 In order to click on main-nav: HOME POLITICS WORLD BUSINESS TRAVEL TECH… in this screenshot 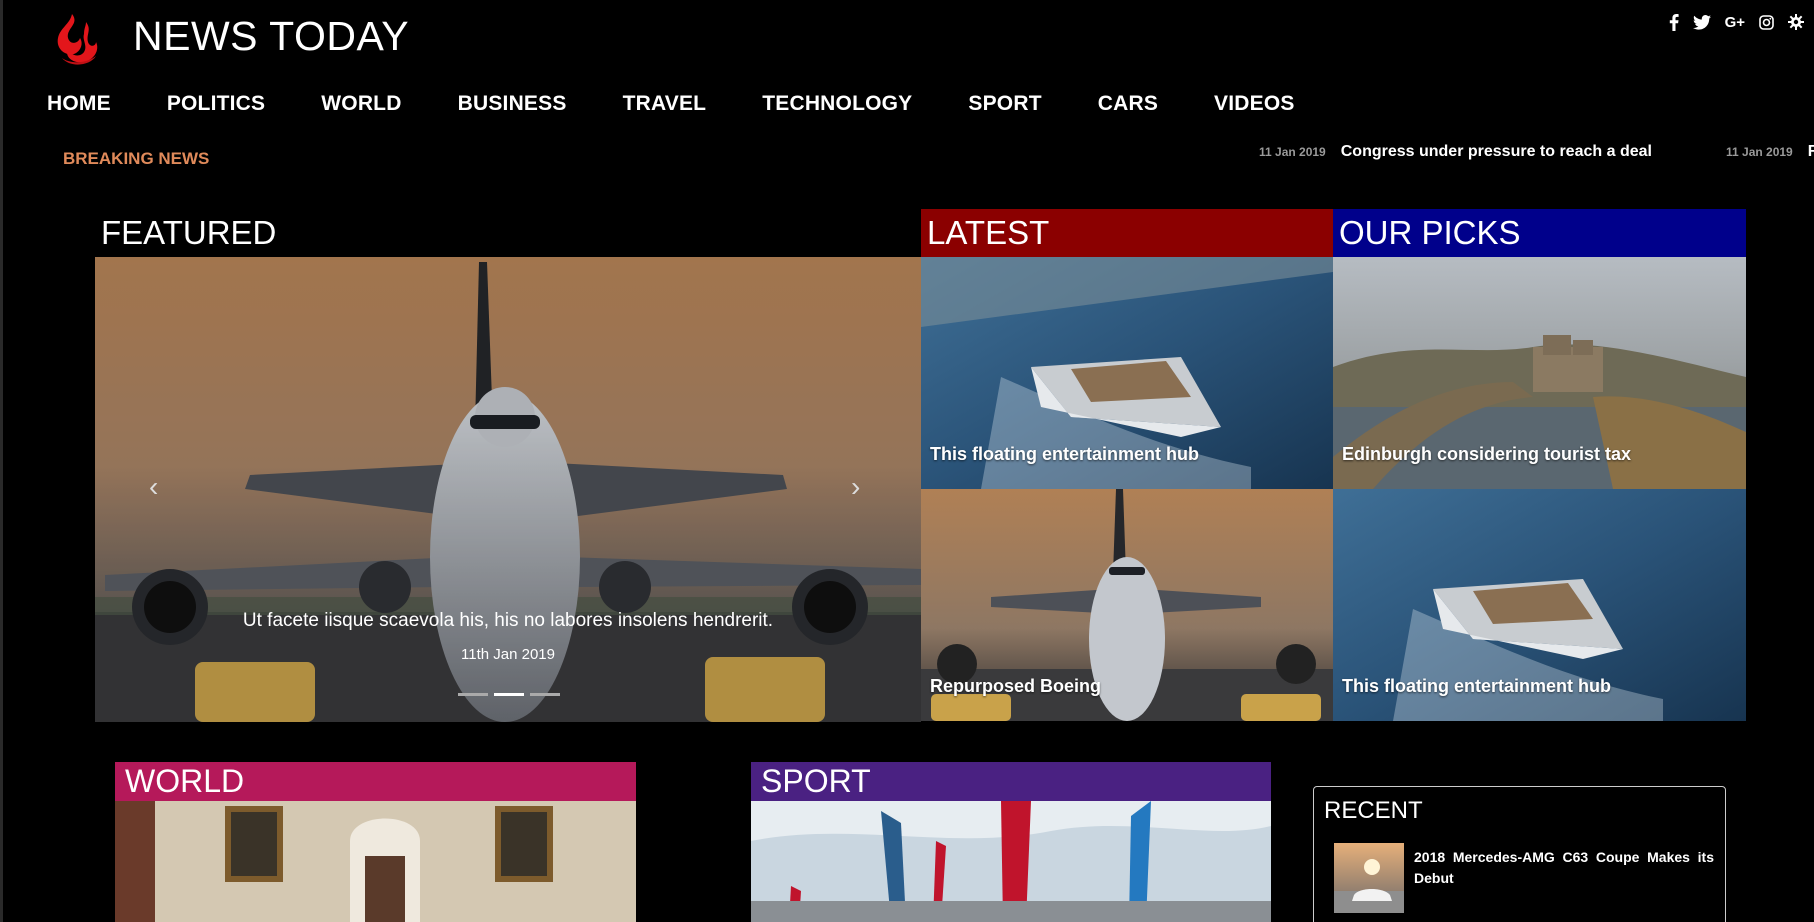, I will do `click(671, 104)`.